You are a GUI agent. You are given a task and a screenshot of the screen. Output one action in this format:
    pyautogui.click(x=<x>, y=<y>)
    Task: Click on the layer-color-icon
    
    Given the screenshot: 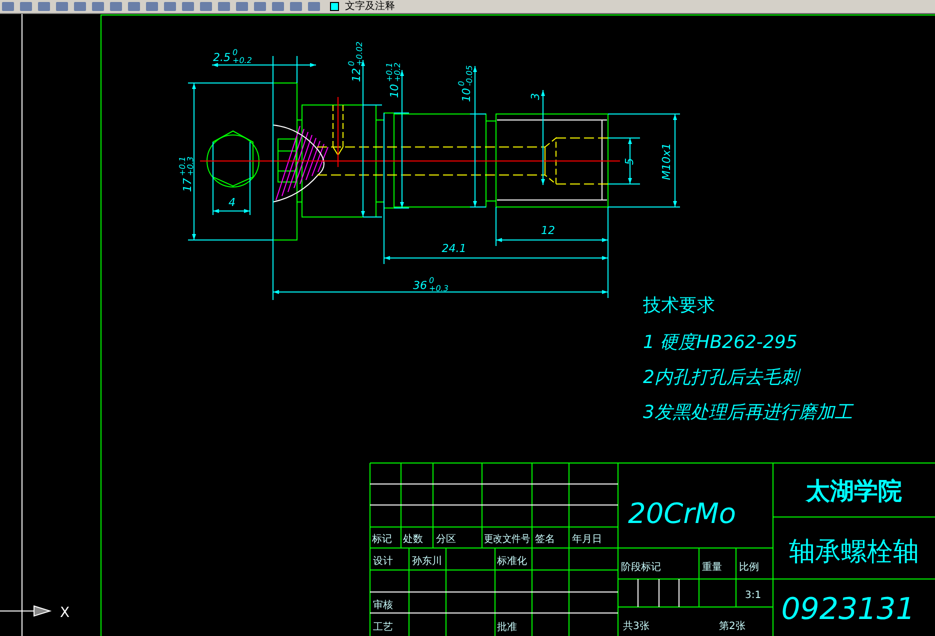 What is the action you would take?
    pyautogui.click(x=334, y=6)
    